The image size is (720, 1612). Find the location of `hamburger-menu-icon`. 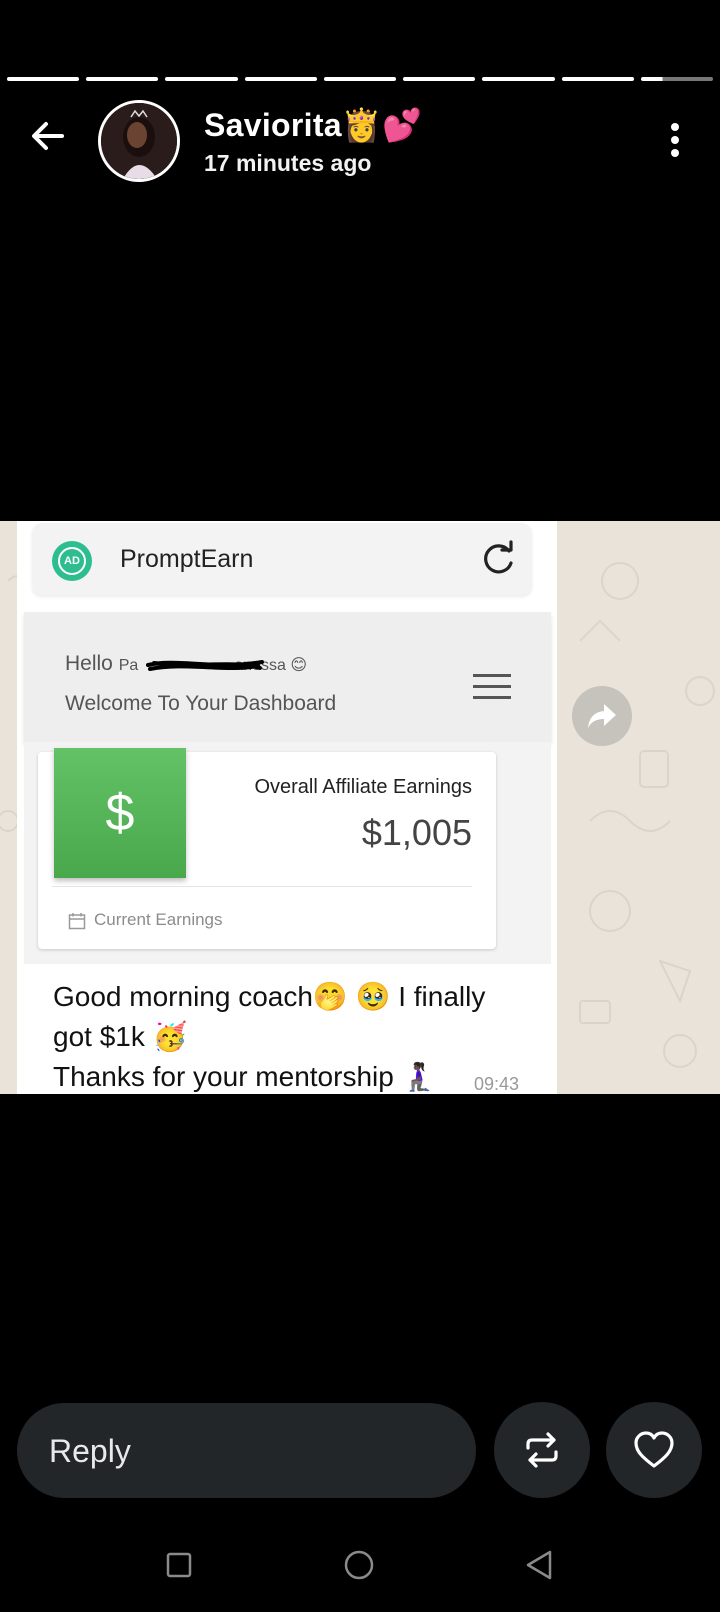

hamburger-menu-icon is located at coordinates (492, 687).